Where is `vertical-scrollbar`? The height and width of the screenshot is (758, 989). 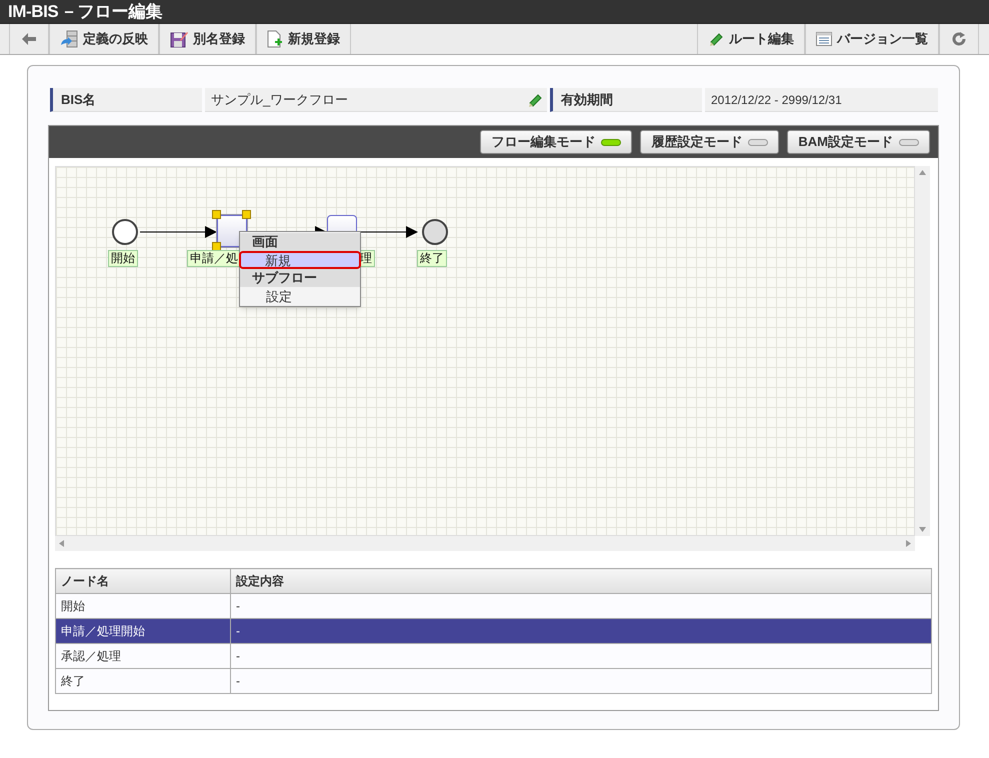
vertical-scrollbar is located at coordinates (922, 351).